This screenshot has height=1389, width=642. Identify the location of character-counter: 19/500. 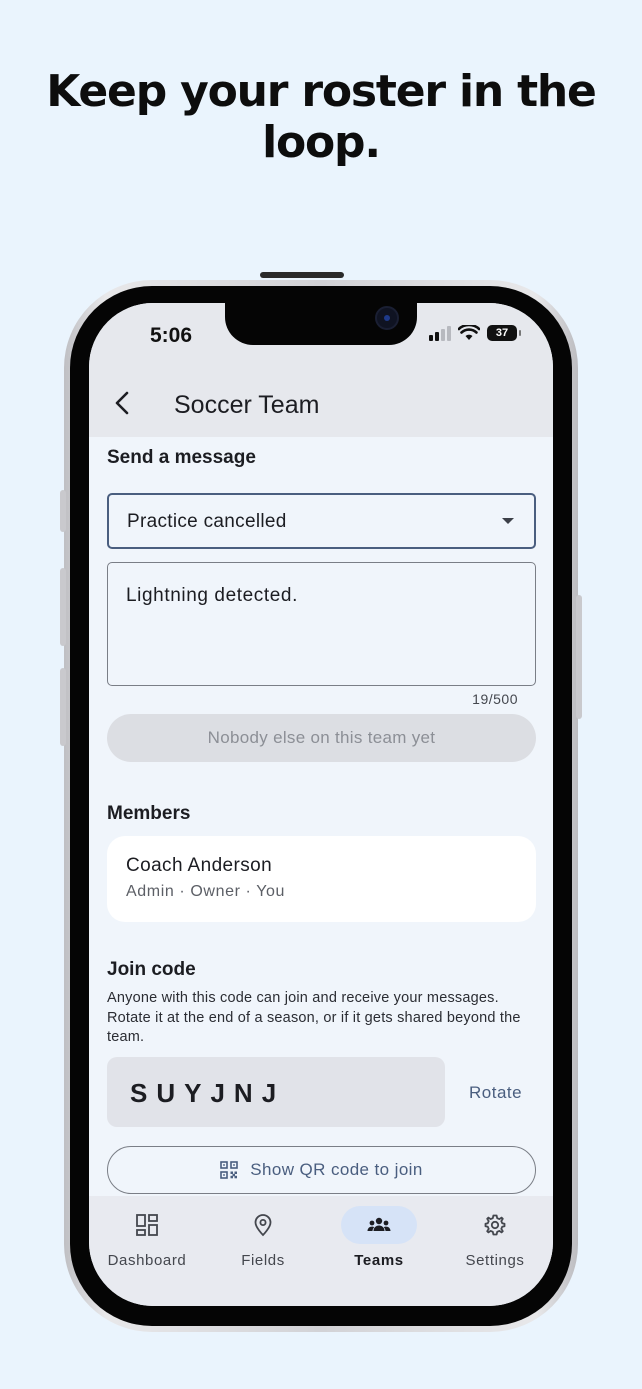
(495, 699).